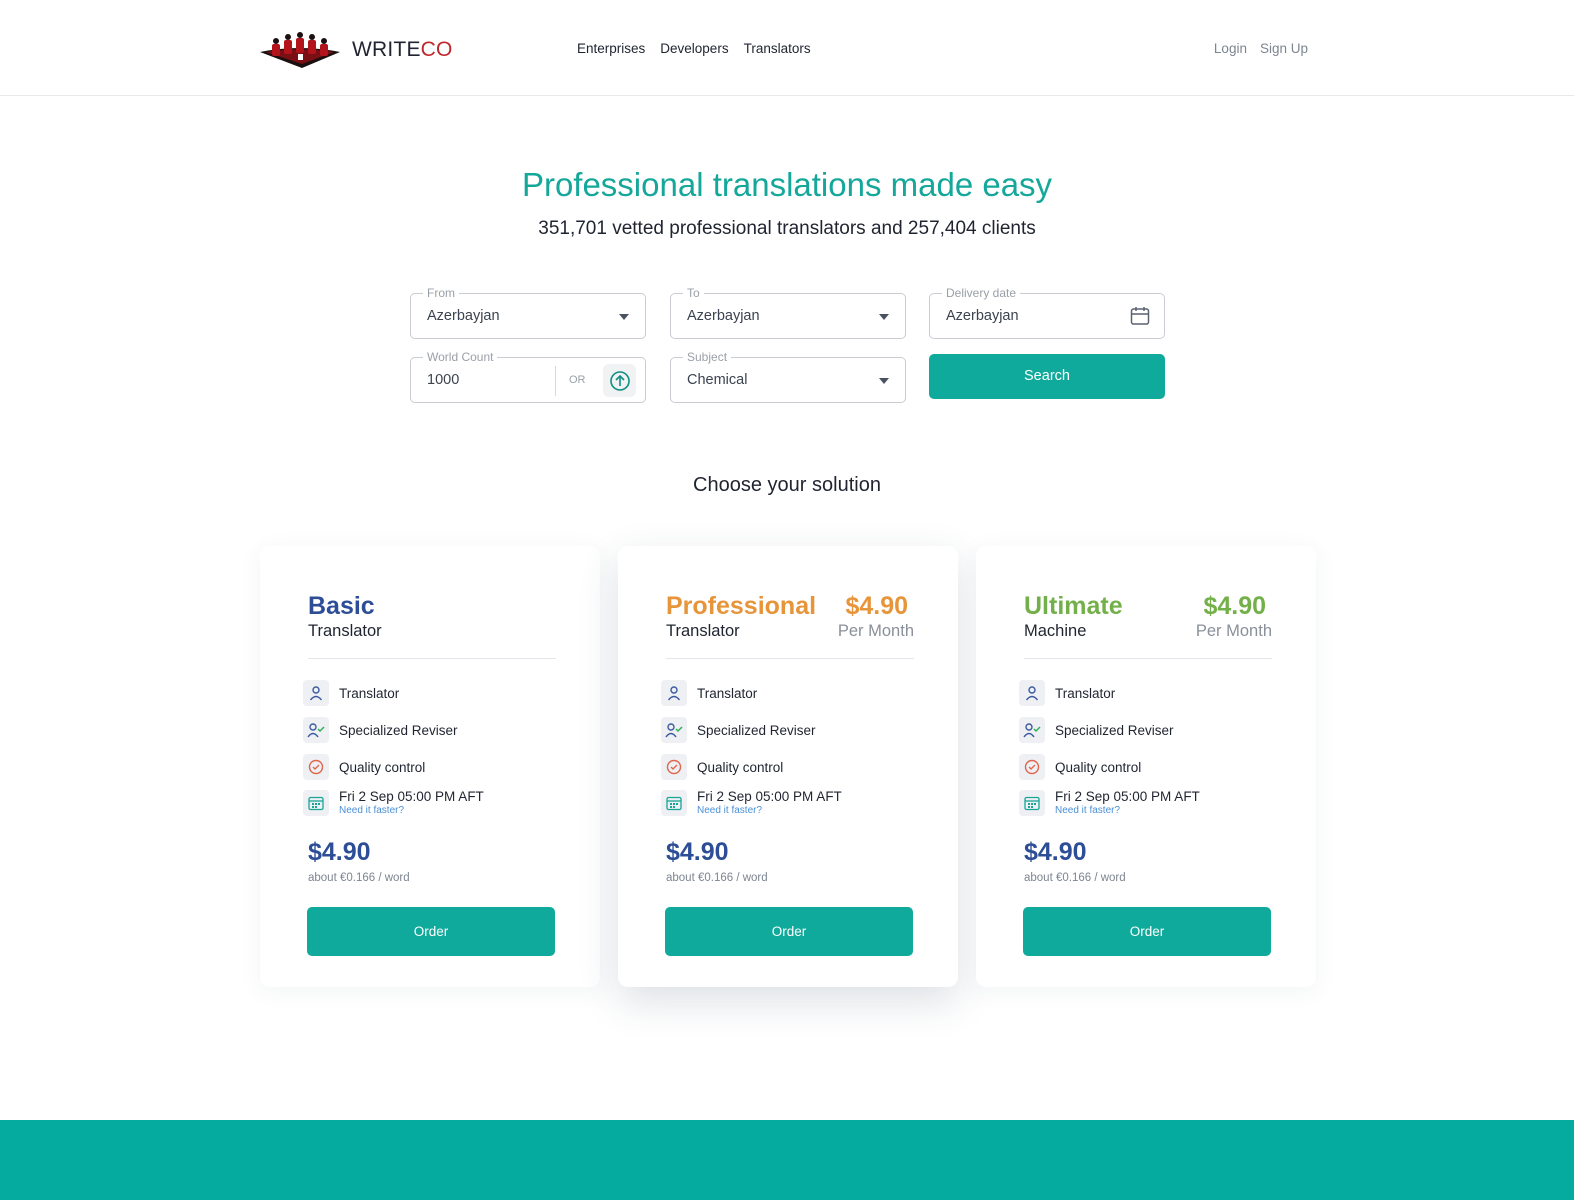 The width and height of the screenshot is (1574, 1200). Describe the element at coordinates (1047, 312) in the screenshot. I see `delivery-date-field: Delivery date Azerbayjan` at that location.